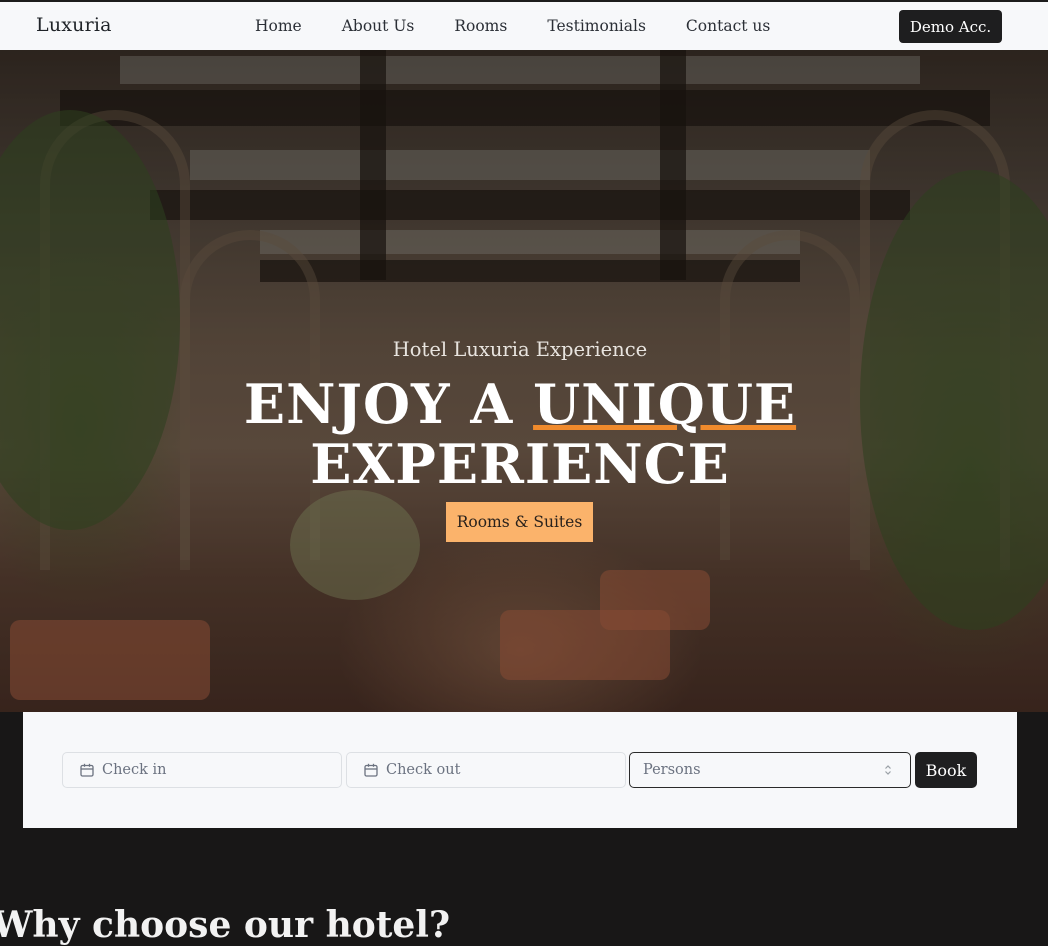  I want to click on check-in-placeholder: Check in, so click(134, 770).